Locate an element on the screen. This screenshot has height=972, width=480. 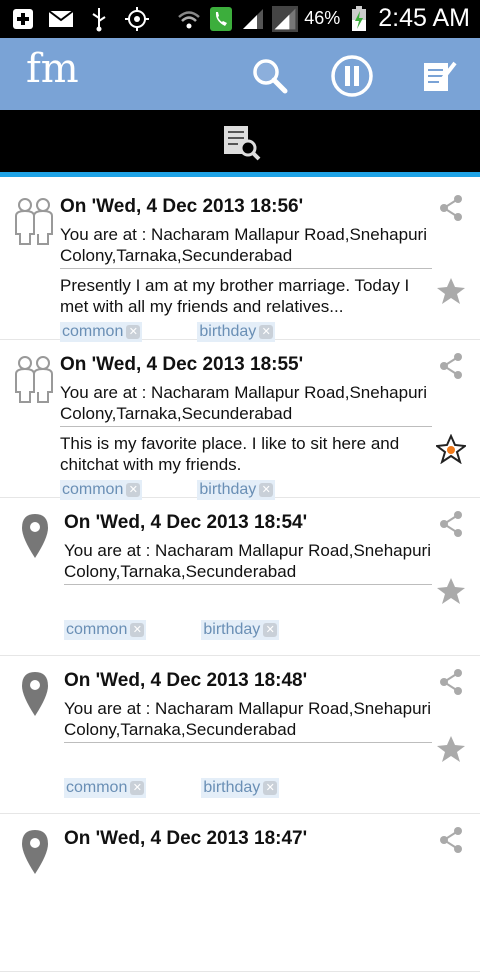
clock: 2:45 AM is located at coordinates (424, 18).